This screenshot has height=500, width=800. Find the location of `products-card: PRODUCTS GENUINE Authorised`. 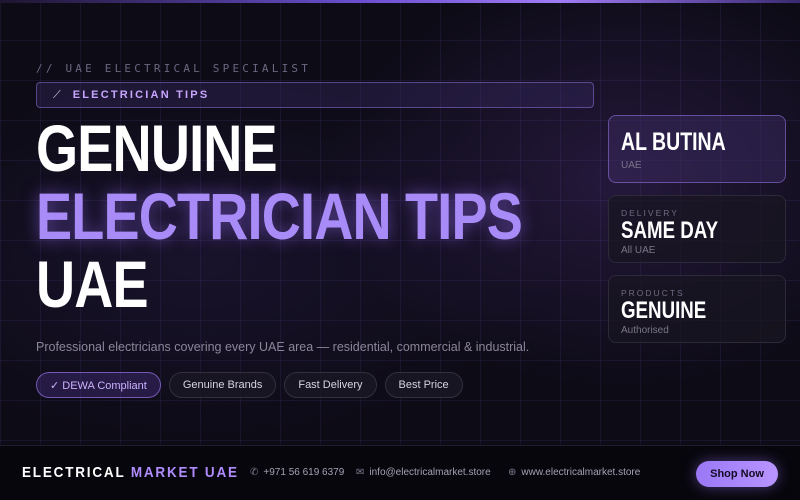

products-card: PRODUCTS GENUINE Authorised is located at coordinates (697, 309).